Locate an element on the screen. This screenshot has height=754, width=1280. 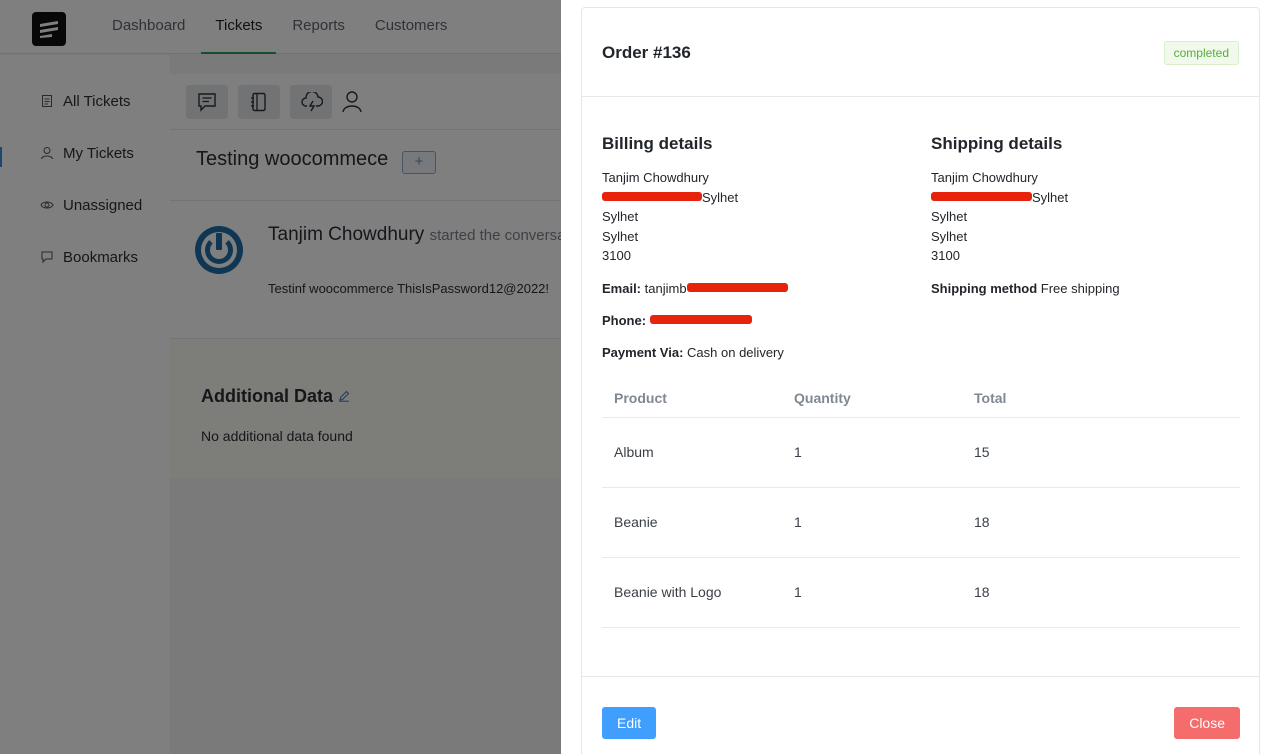
column-header-quantity: Quantity is located at coordinates (872, 398).